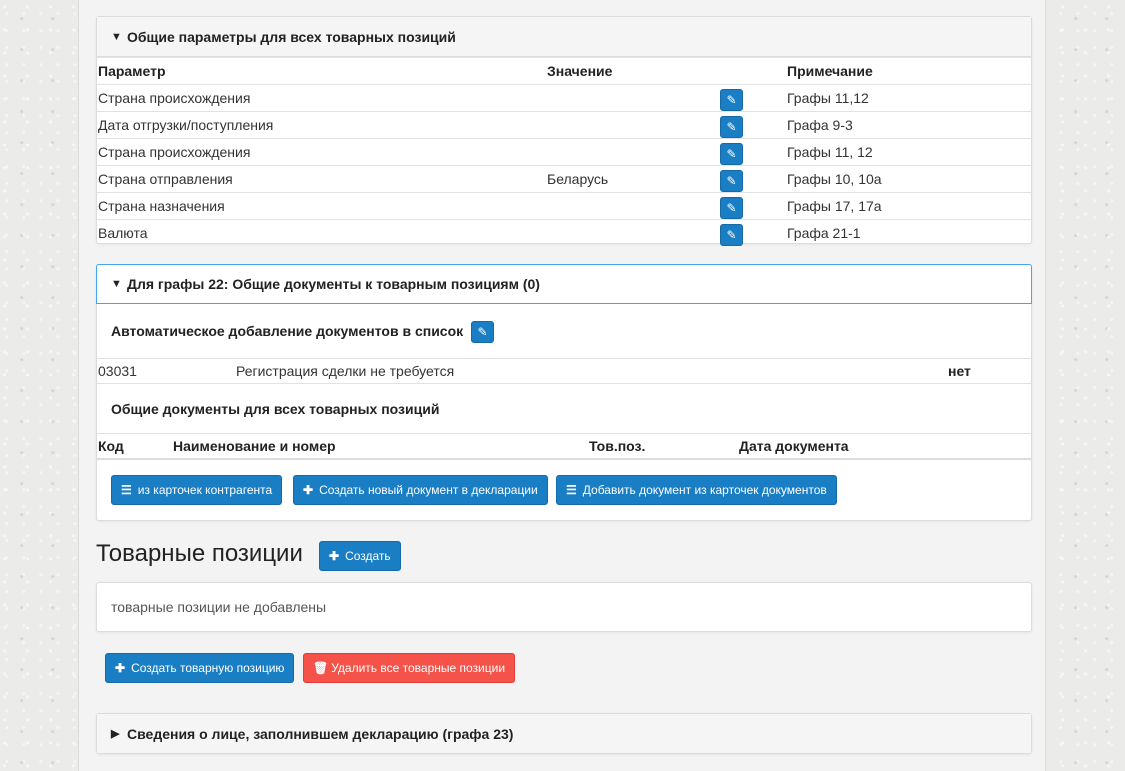  What do you see at coordinates (564, 205) in the screenshot?
I see `table-row: Страна назначения ✎ Графы 17, 17а` at bounding box center [564, 205].